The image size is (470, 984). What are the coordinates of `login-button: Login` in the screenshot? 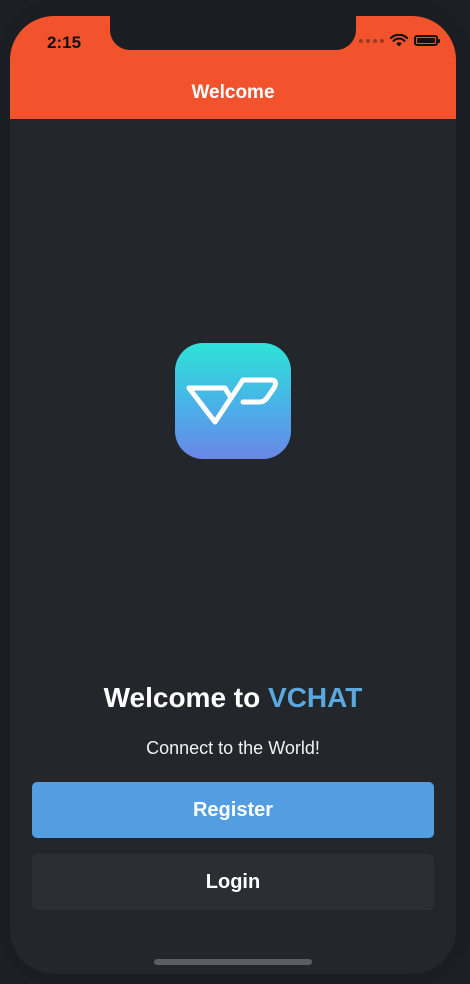 It's located at (233, 882).